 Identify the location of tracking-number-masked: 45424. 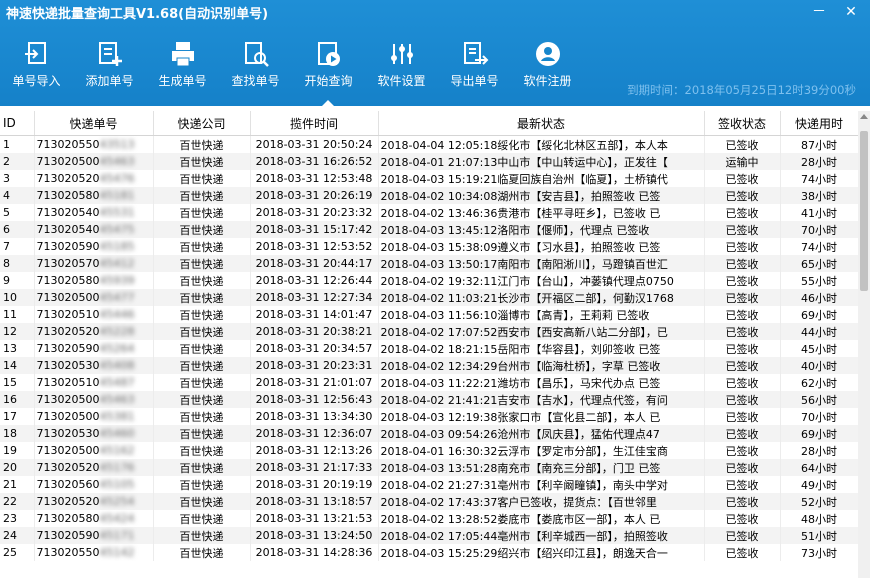
(117, 518).